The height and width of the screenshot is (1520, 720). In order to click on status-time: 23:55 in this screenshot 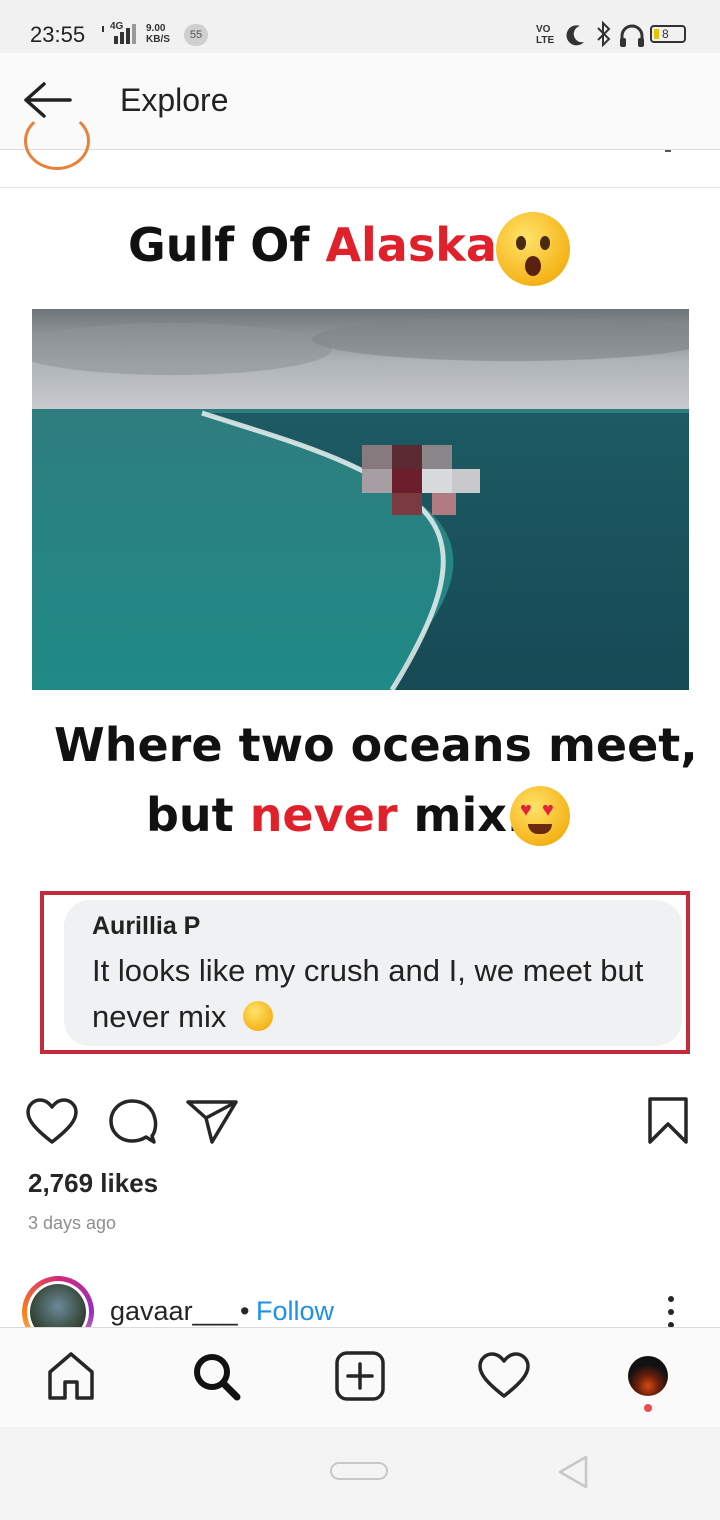, I will do `click(58, 34)`.